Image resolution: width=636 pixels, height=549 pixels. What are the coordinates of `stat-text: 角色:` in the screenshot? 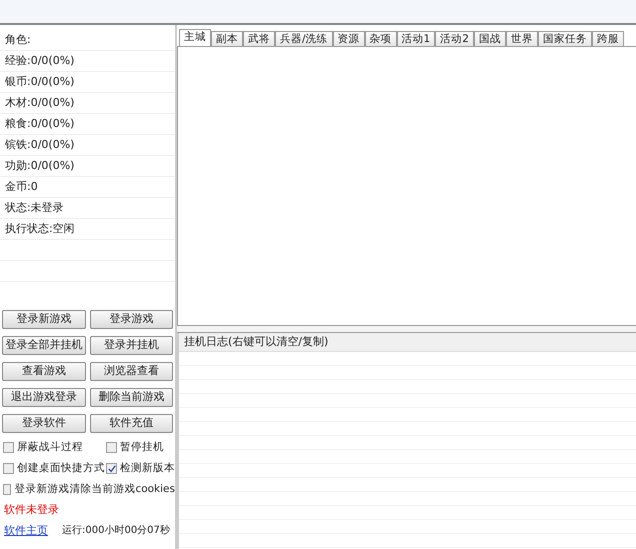 It's located at (18, 40).